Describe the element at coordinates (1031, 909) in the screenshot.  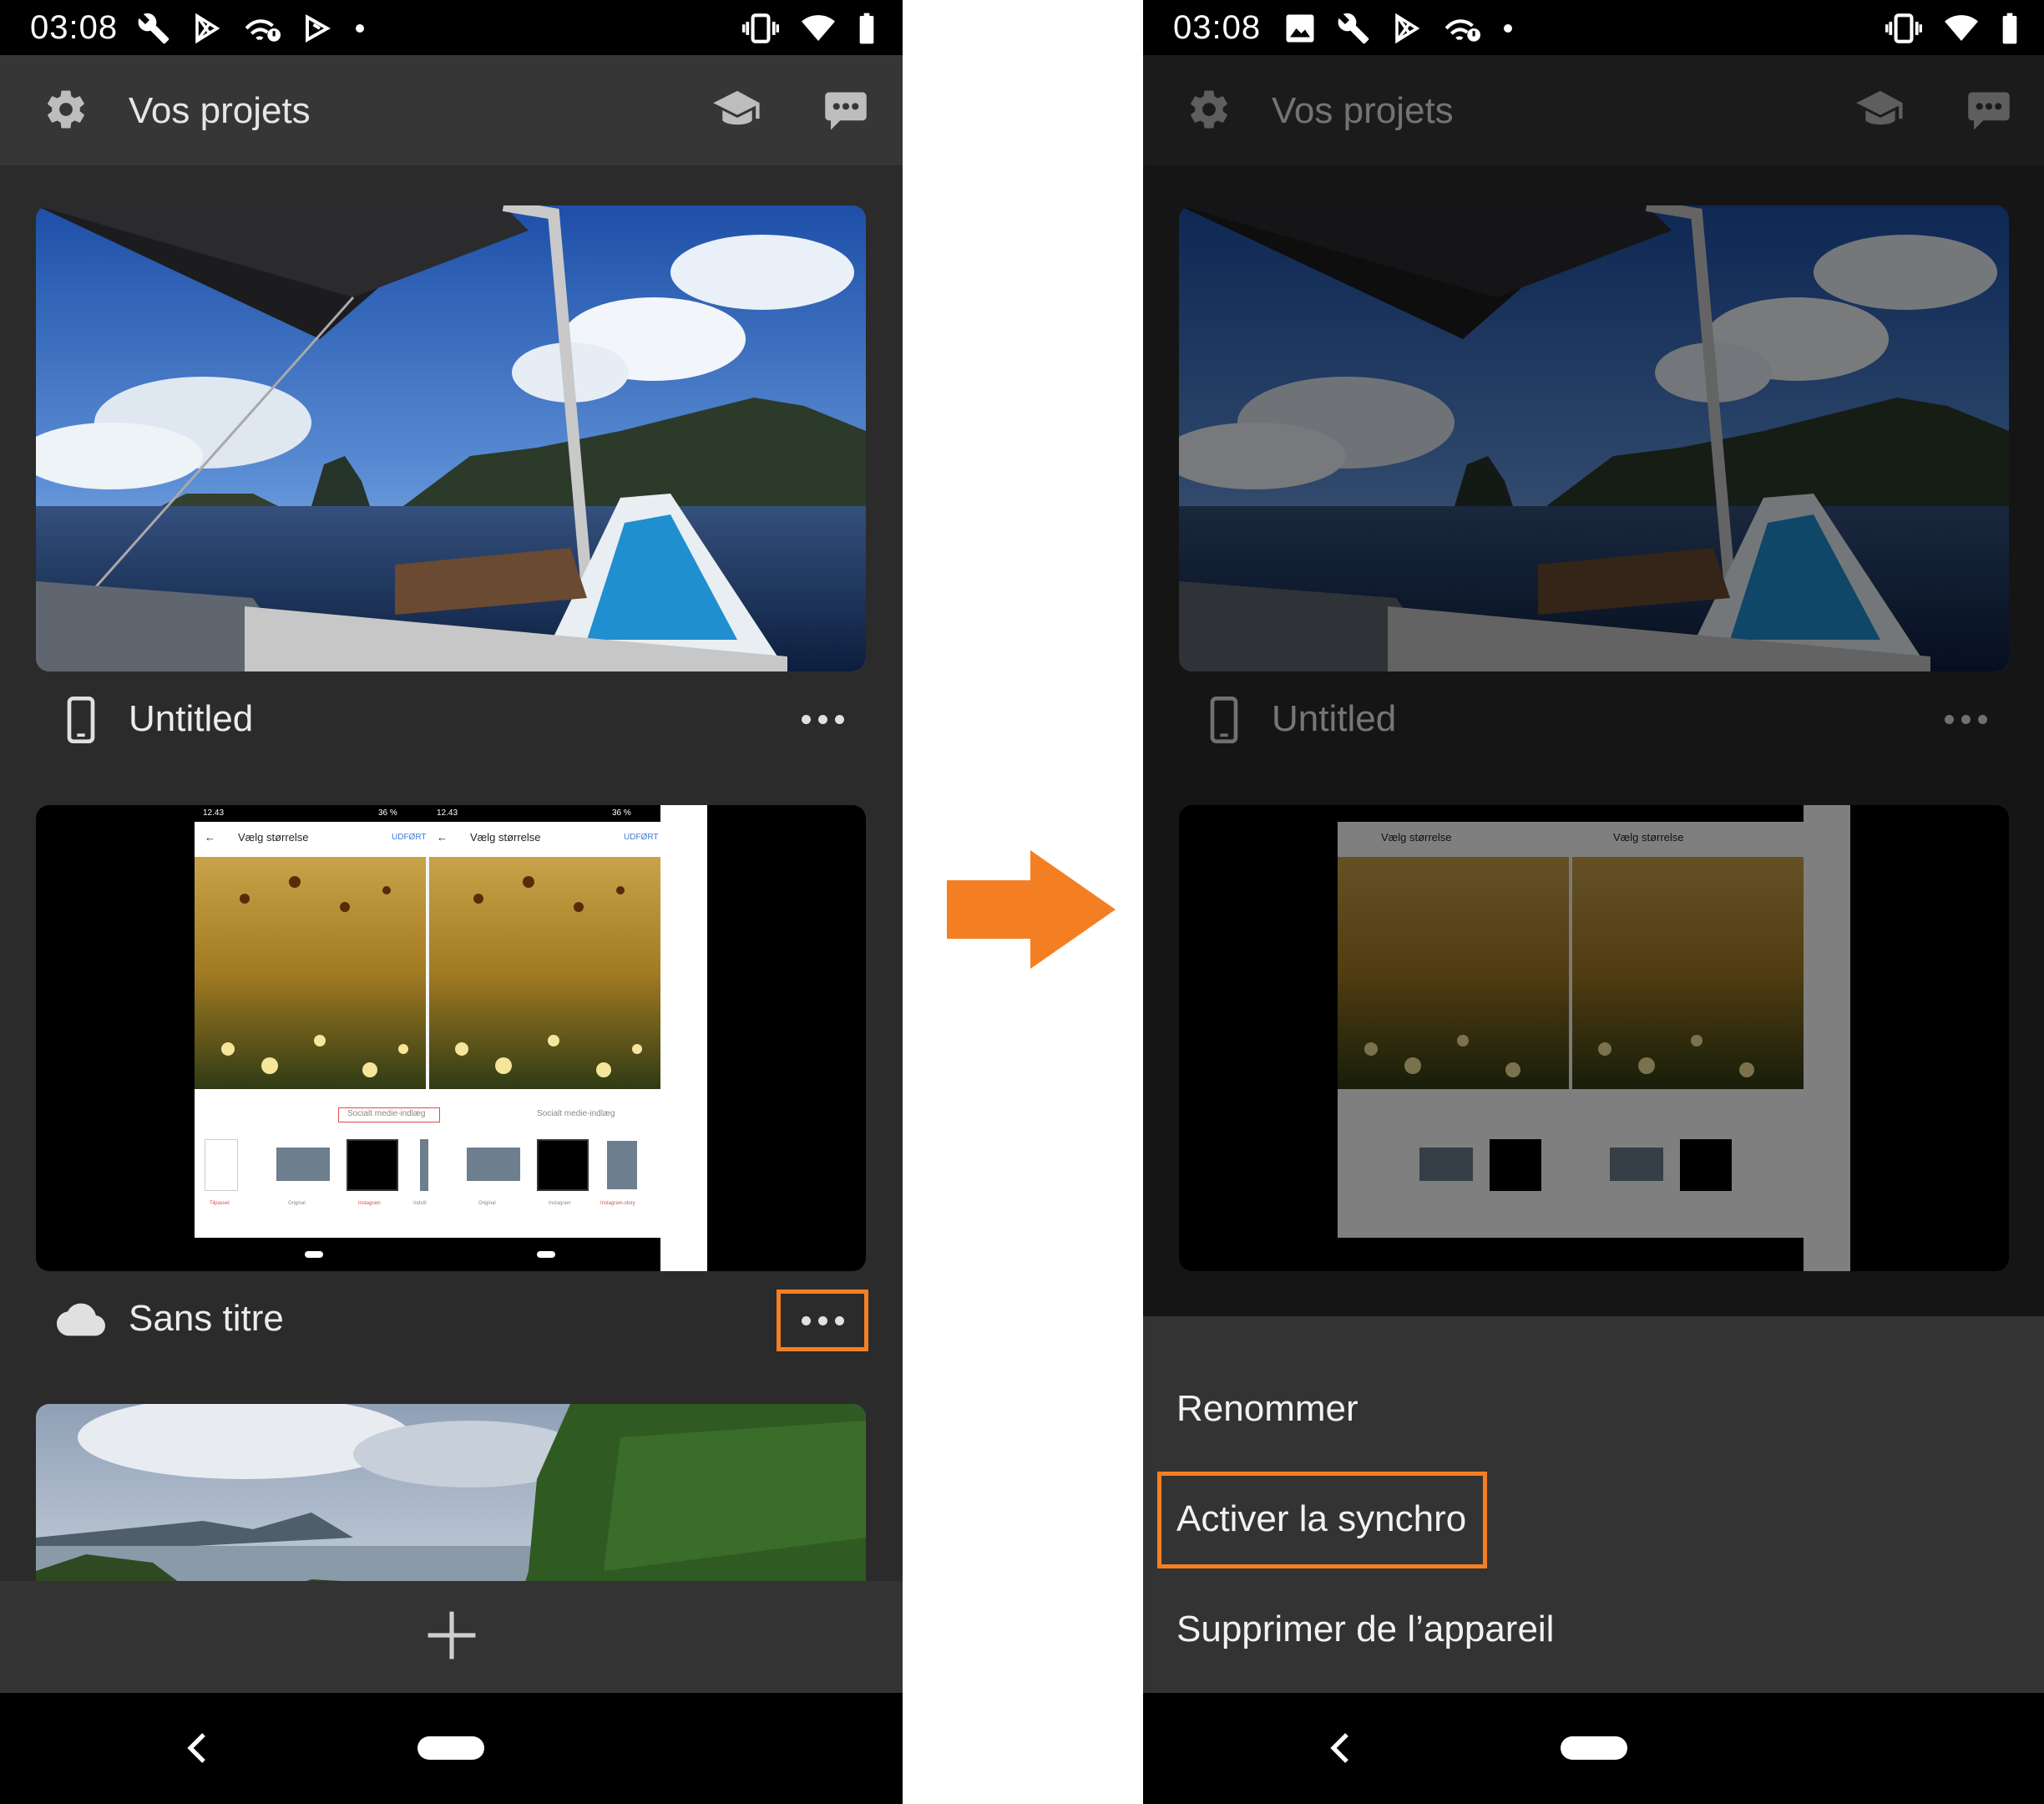
I see `transition-arrow-icon` at that location.